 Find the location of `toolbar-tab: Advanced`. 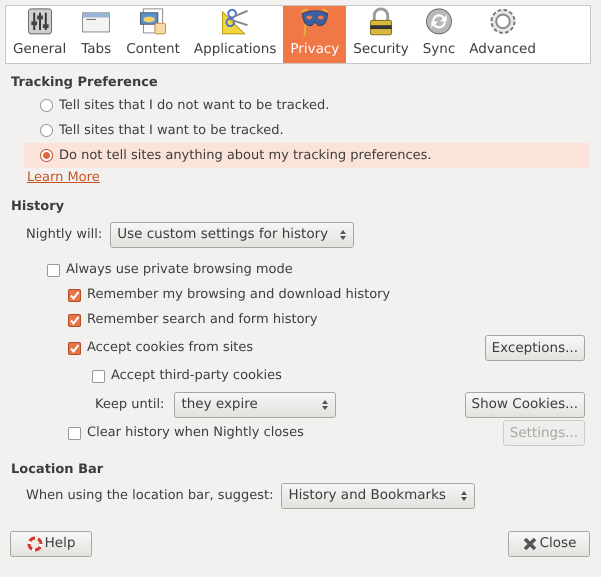

toolbar-tab: Advanced is located at coordinates (502, 34).